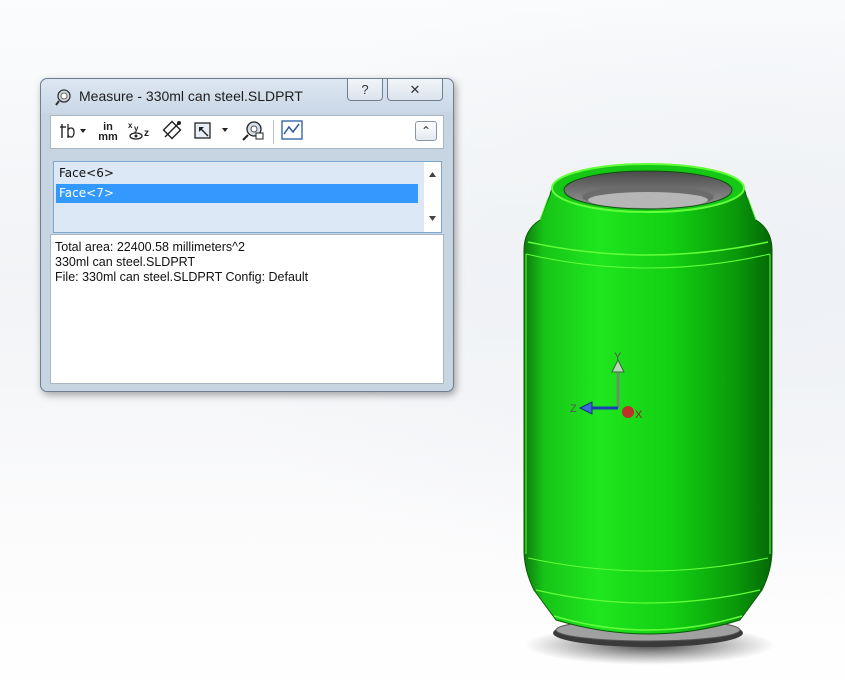 Image resolution: width=845 pixels, height=693 pixels. What do you see at coordinates (639, 415) in the screenshot?
I see `triad-x-label: X` at bounding box center [639, 415].